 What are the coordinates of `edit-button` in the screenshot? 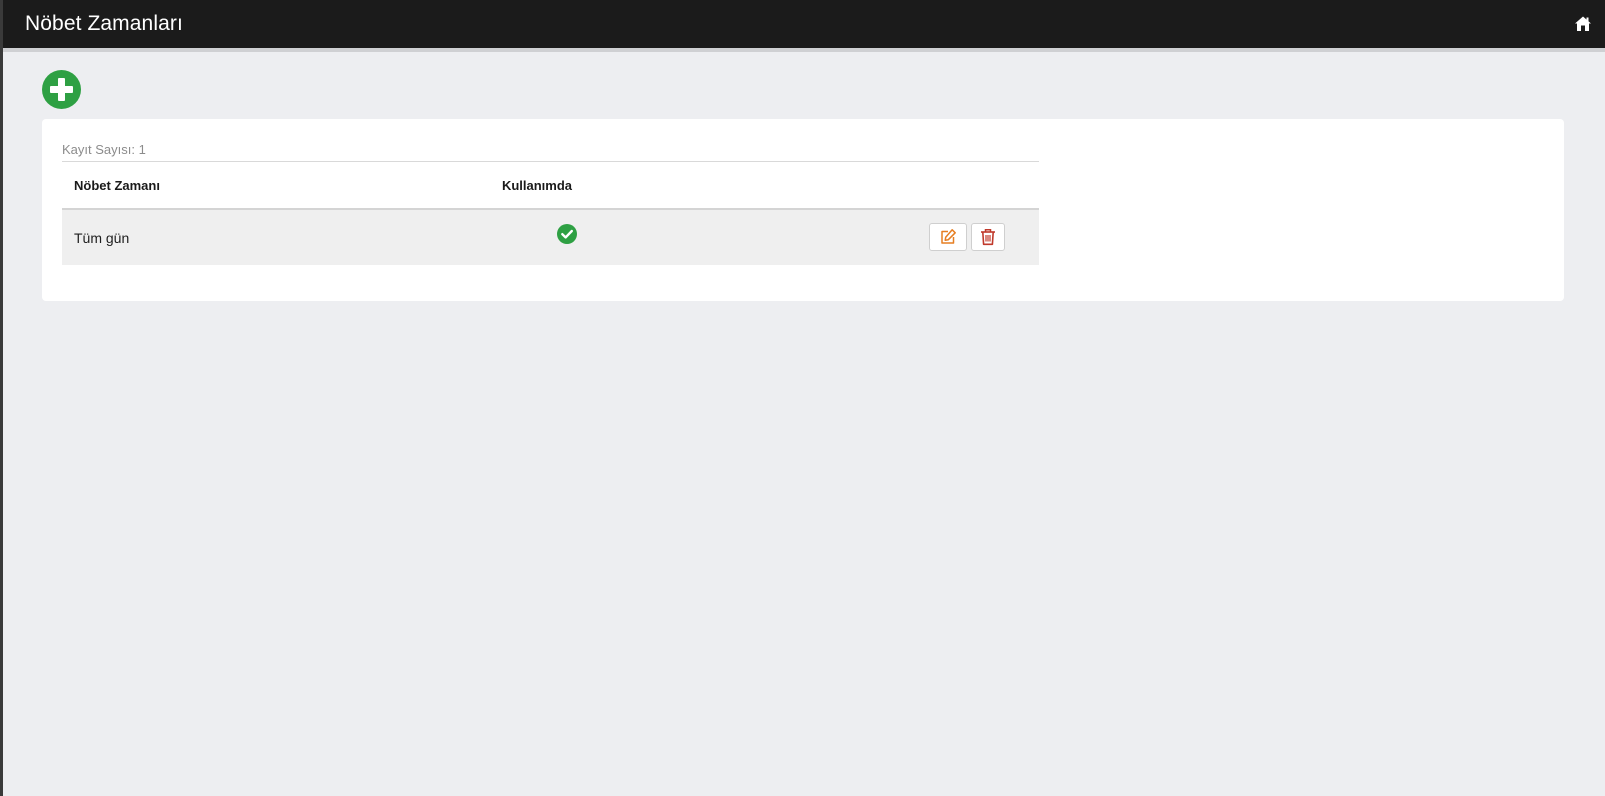 It's located at (948, 237).